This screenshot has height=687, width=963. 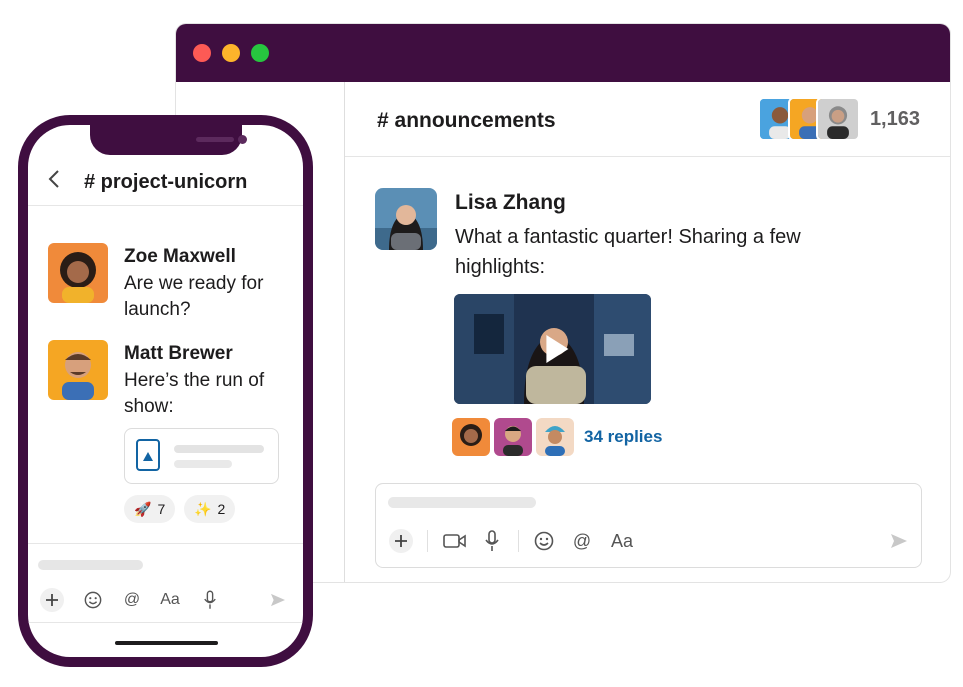 What do you see at coordinates (563, 53) in the screenshot?
I see `title-bar` at bounding box center [563, 53].